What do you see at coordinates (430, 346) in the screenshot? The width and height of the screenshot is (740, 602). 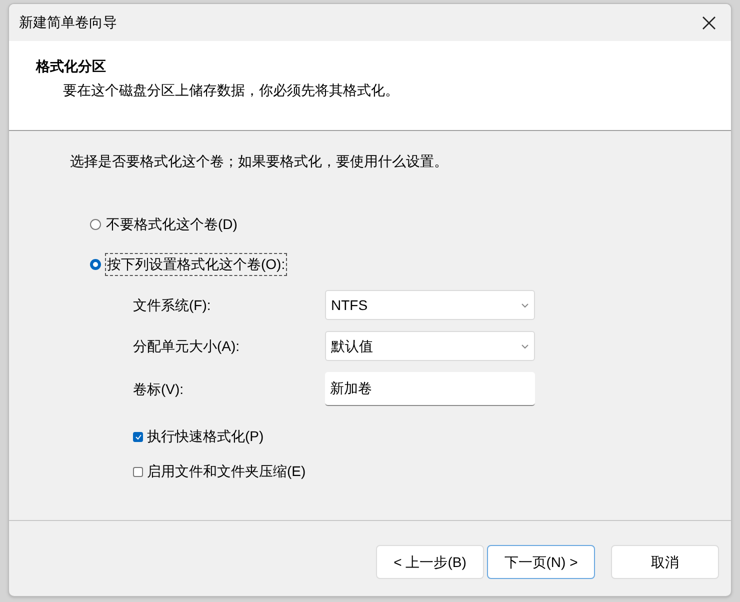 I see `dropdown-field: 默认值` at bounding box center [430, 346].